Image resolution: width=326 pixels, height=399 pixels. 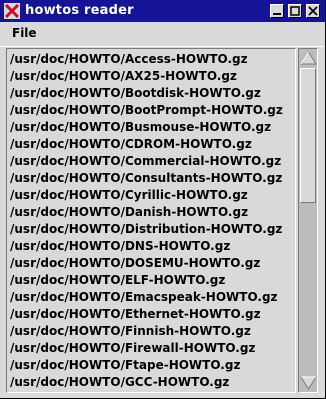 I want to click on list-item: /usr/doc/HOWTO/Danish-HOWTO.gz, so click(x=129, y=212).